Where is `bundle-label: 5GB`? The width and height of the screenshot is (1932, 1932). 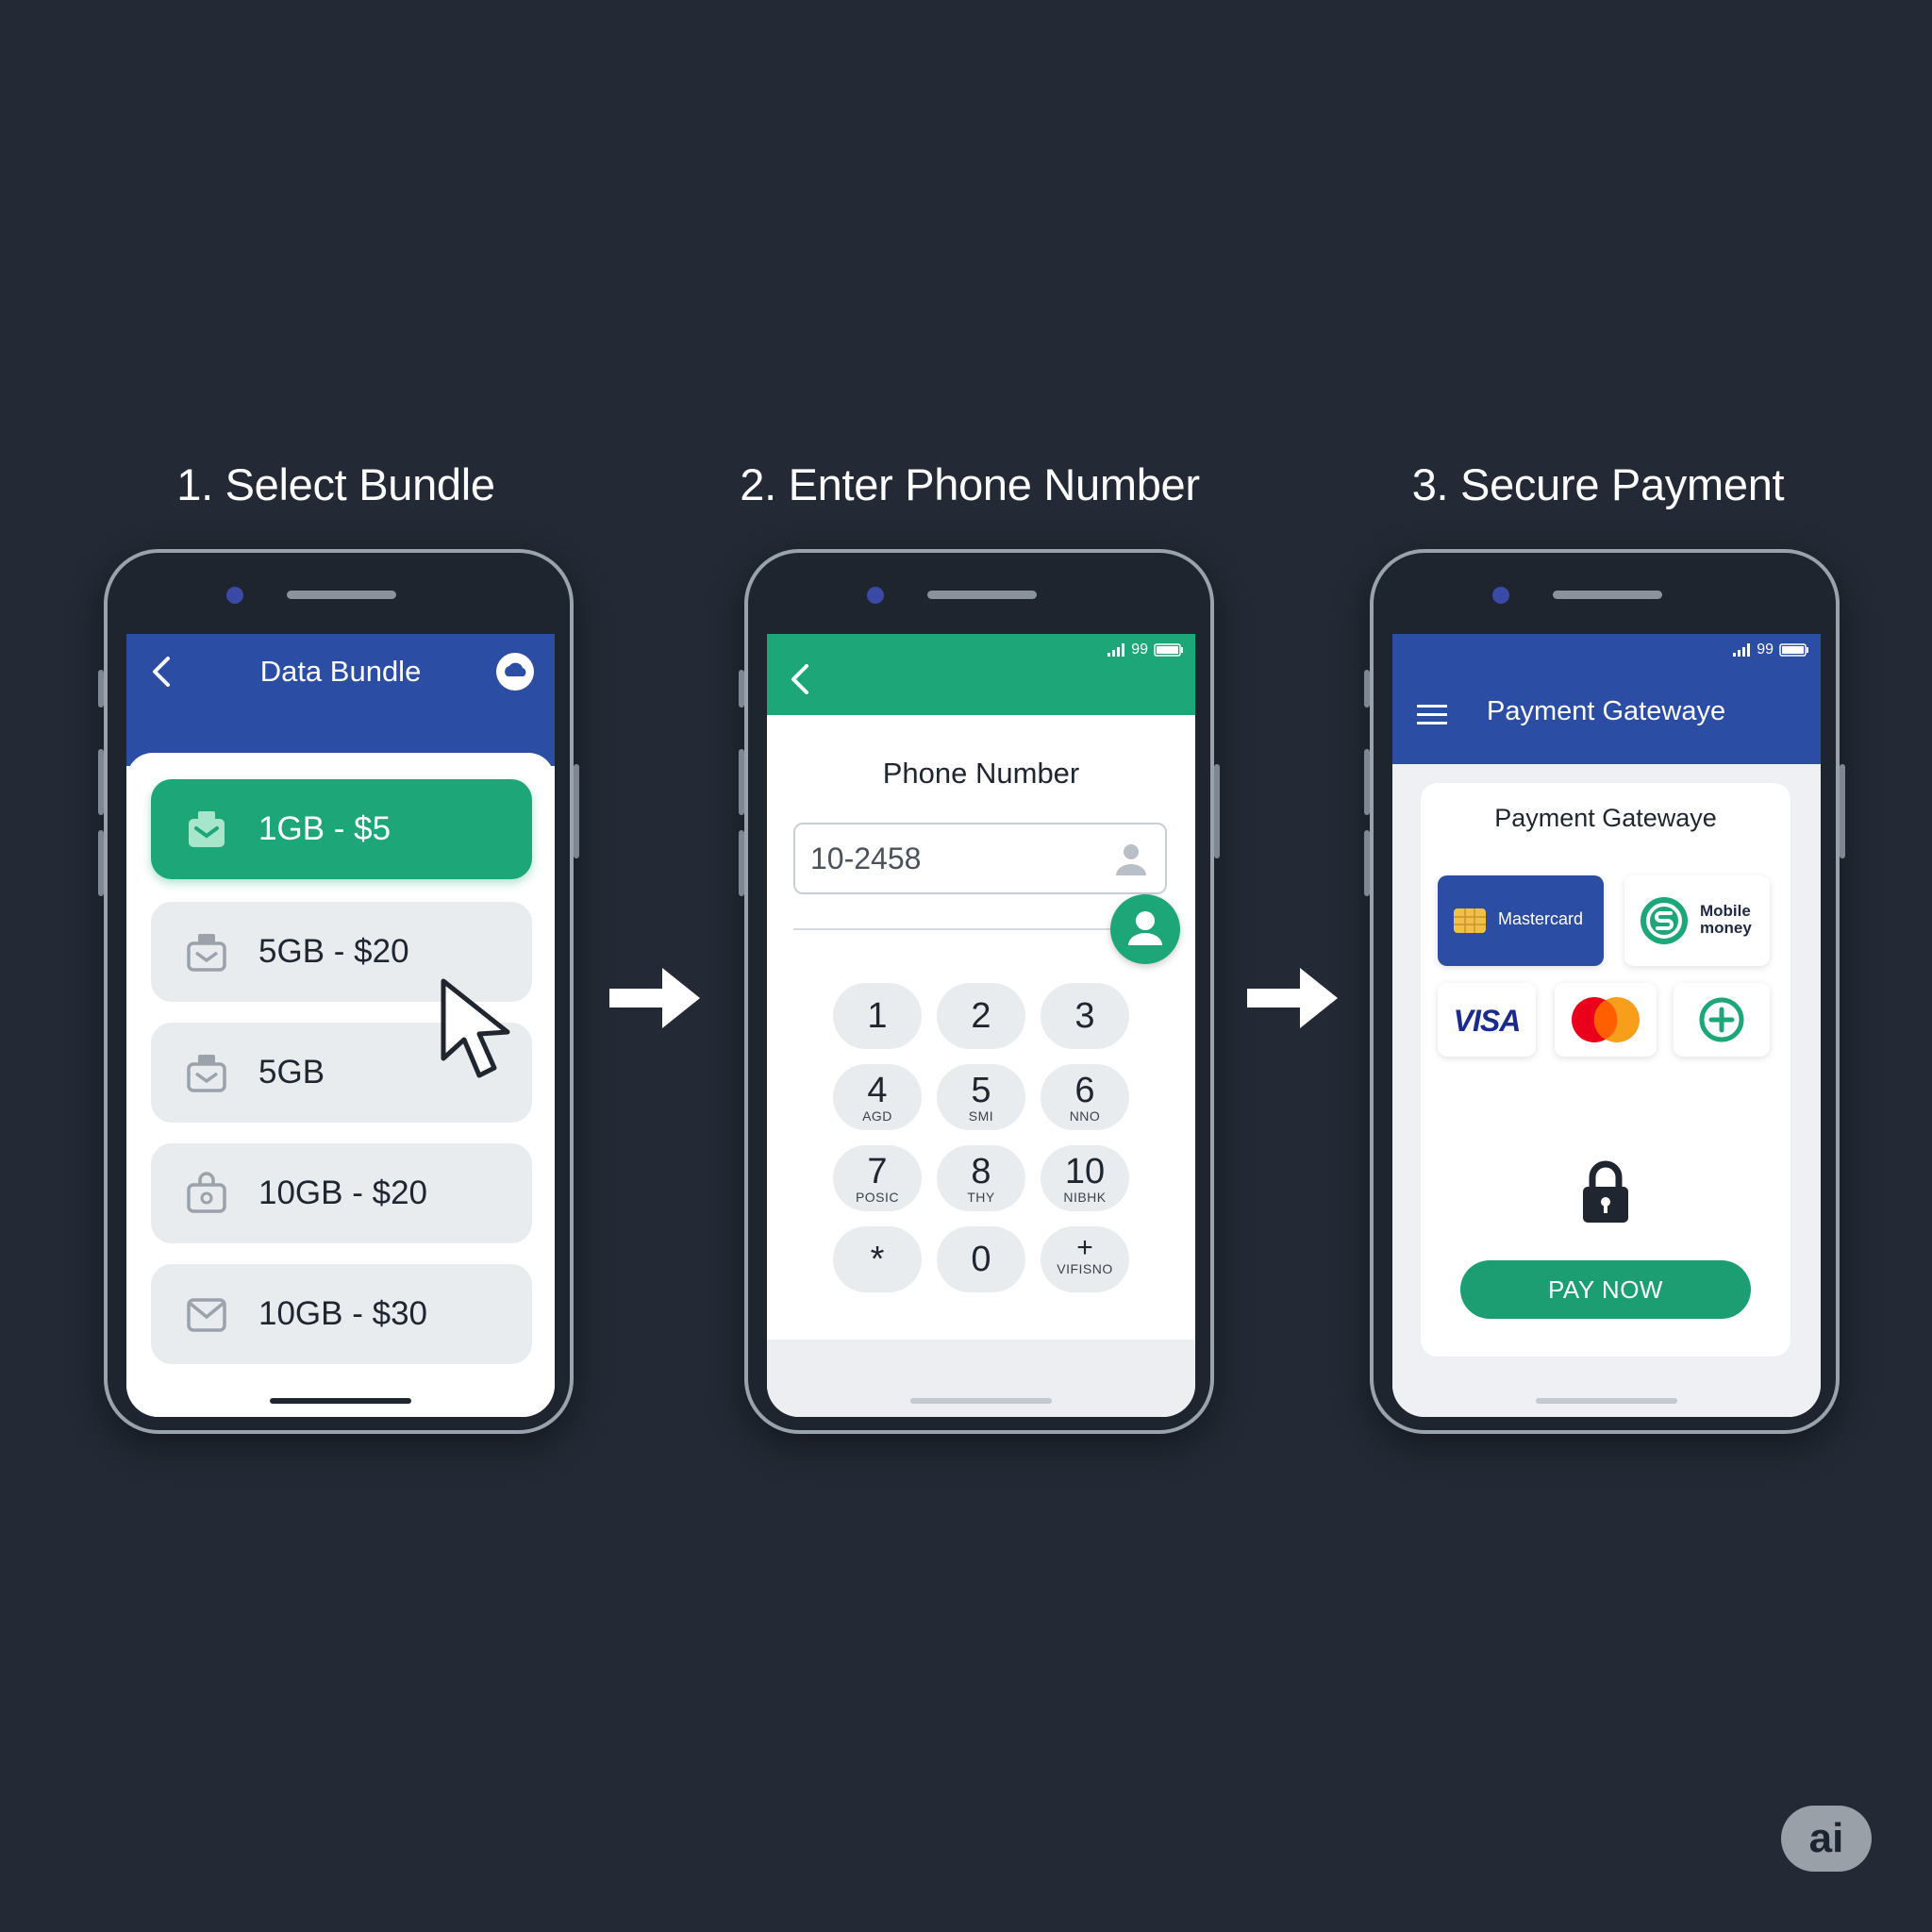
bundle-label: 5GB is located at coordinates (291, 1072).